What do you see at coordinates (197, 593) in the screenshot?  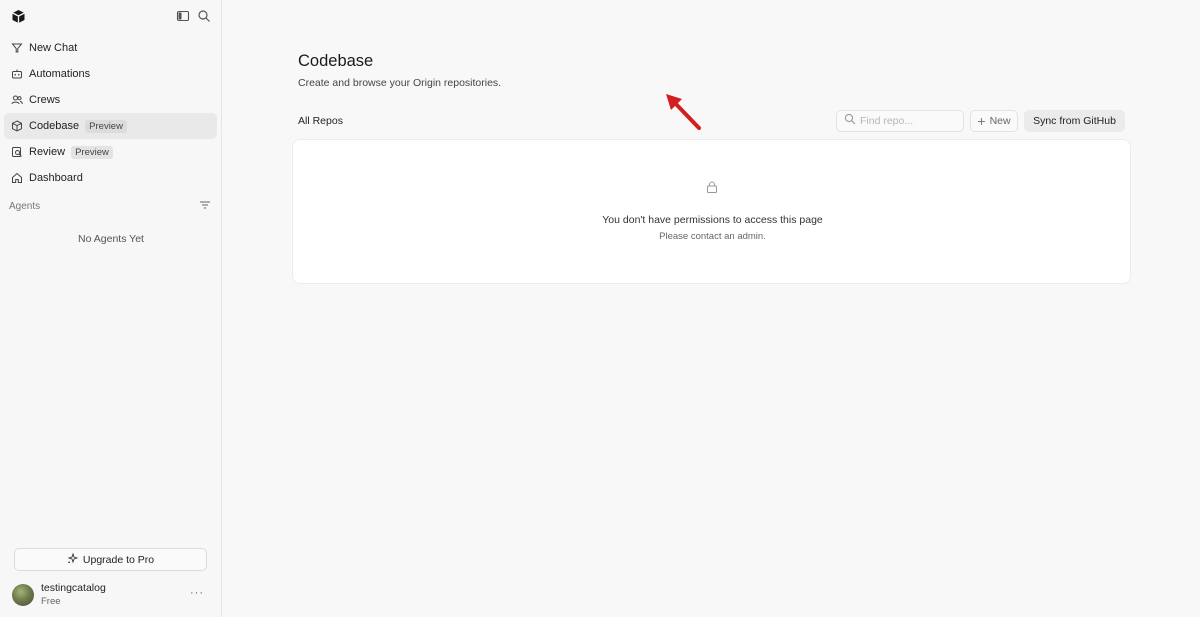 I see `more-options-icon: ···` at bounding box center [197, 593].